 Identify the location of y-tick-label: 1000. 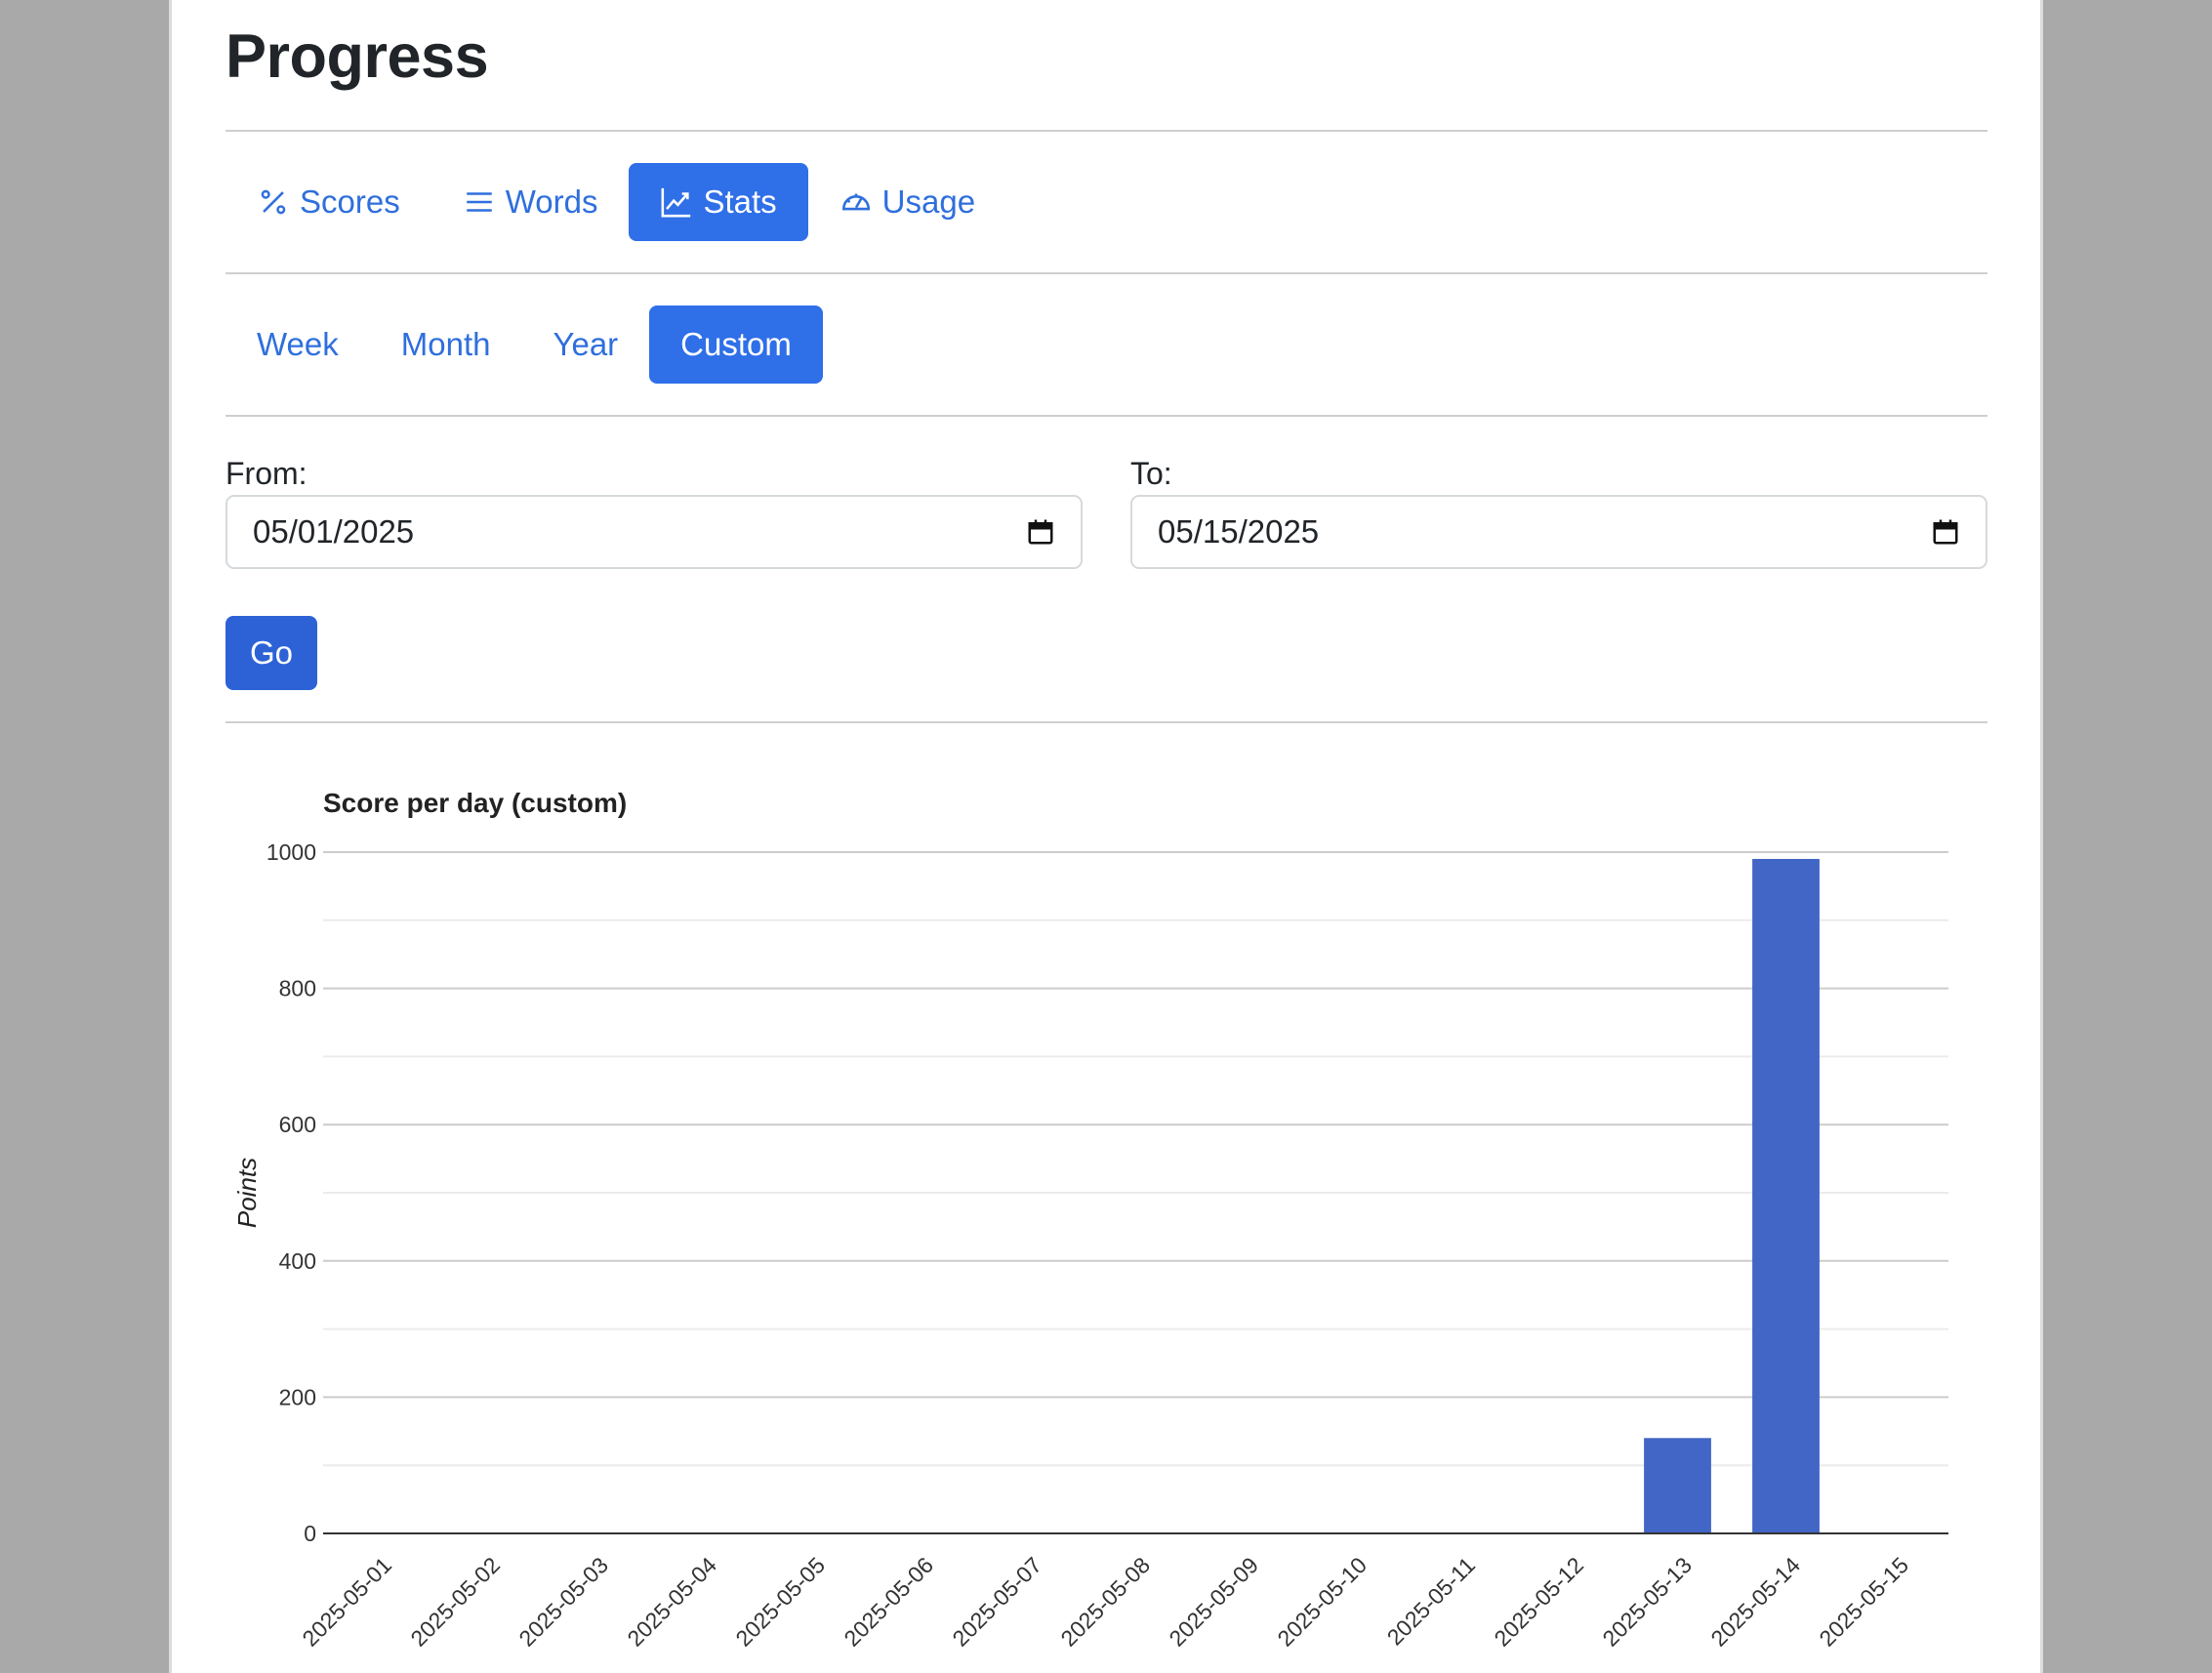
(291, 852).